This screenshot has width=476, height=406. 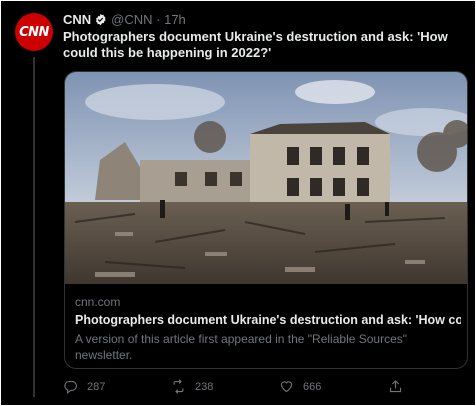 What do you see at coordinates (84, 386) in the screenshot?
I see `reply-button: 287` at bounding box center [84, 386].